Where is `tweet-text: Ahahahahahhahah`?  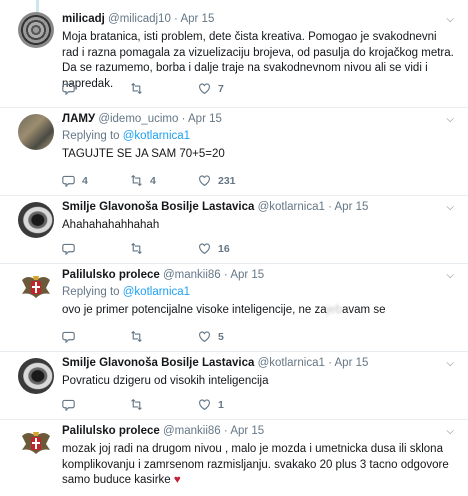 tweet-text: Ahahahahahhahah is located at coordinates (111, 225).